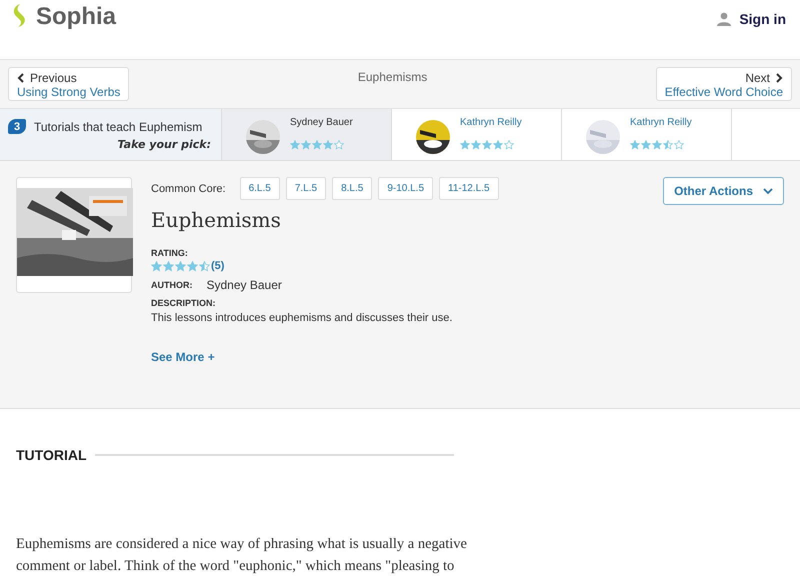  Describe the element at coordinates (69, 84) in the screenshot. I see `previous-button: Previous Using Strong Verbs` at that location.